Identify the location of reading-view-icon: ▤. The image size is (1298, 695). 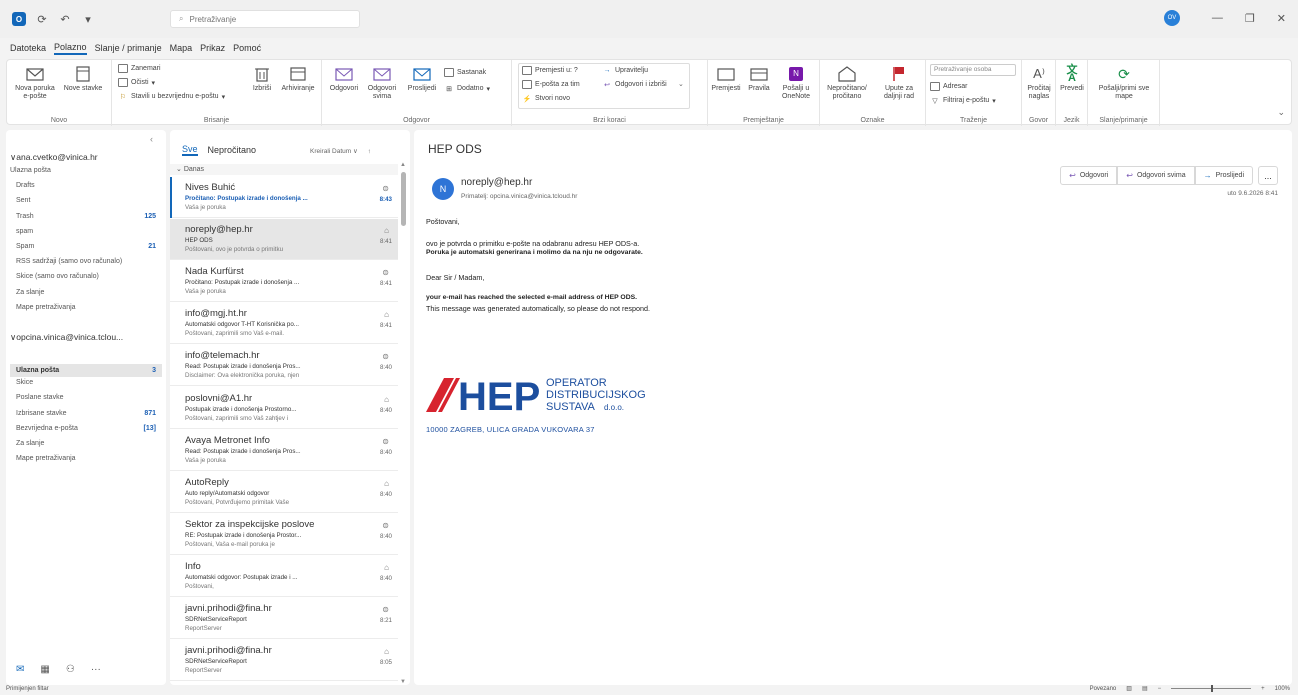
(1145, 688).